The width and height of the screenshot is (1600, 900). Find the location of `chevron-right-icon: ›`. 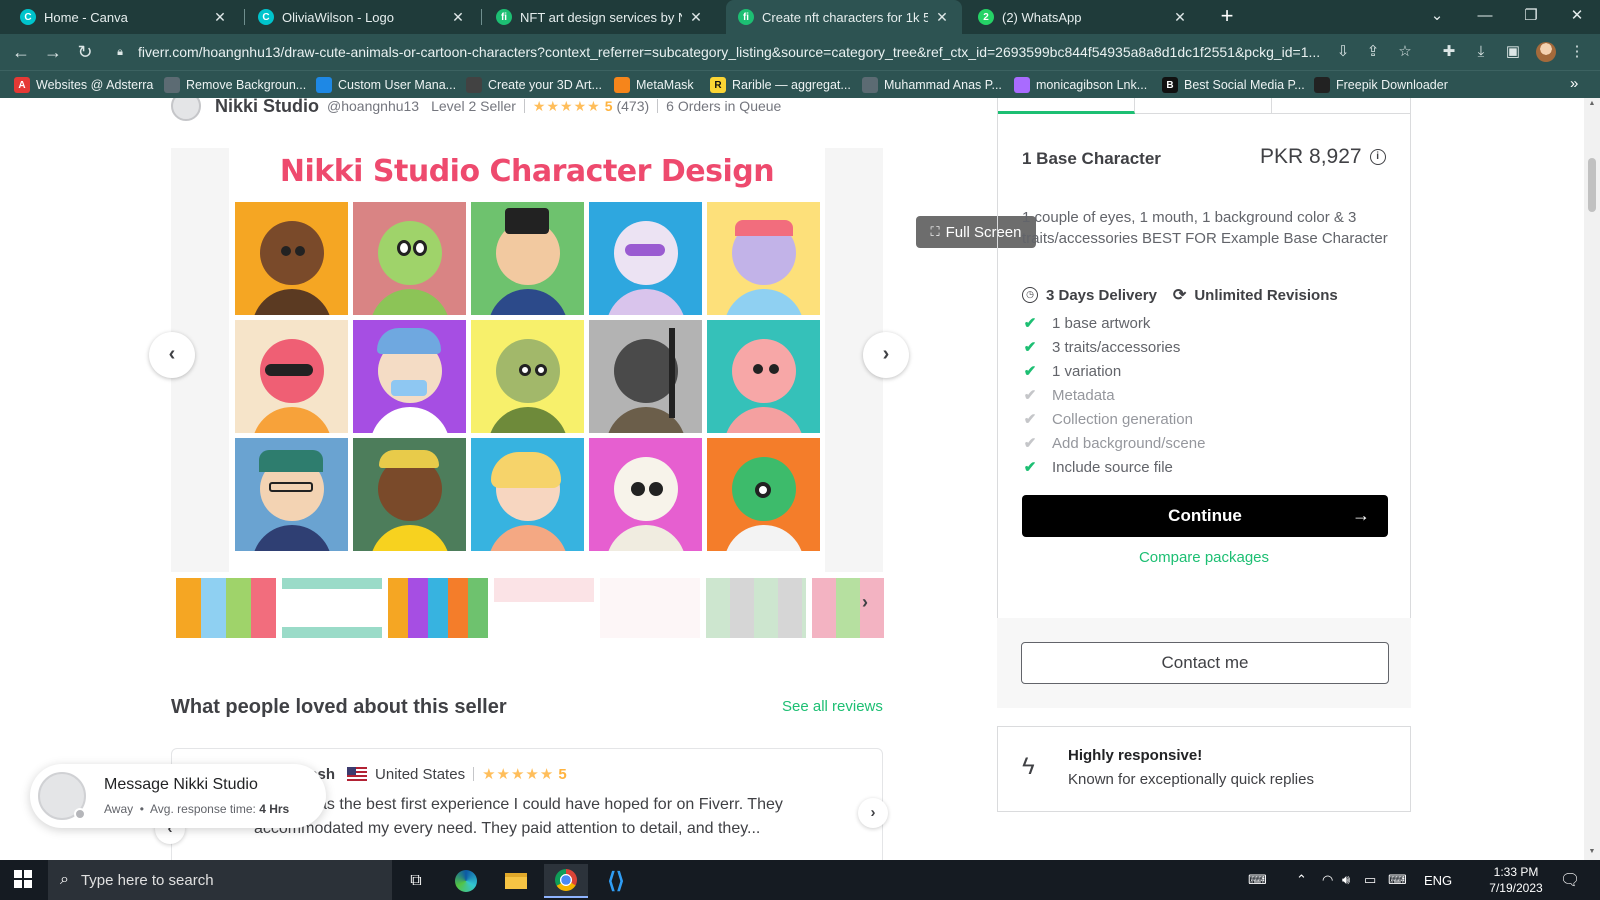

chevron-right-icon: › is located at coordinates (865, 602).